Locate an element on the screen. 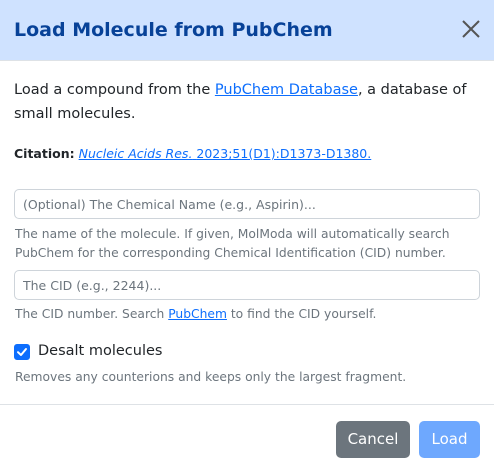  close-button is located at coordinates (471, 29).